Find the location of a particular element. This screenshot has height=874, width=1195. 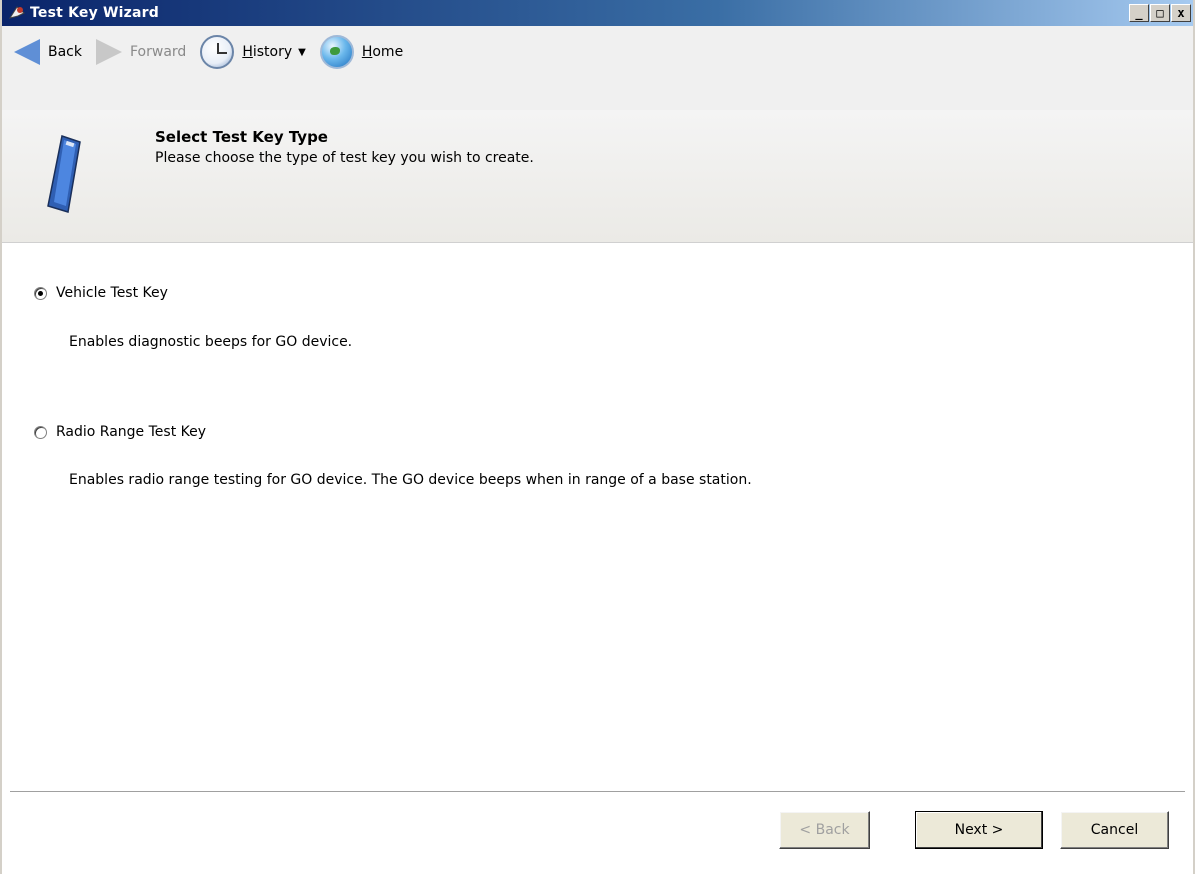

history-button: History ▼ is located at coordinates (253, 52).